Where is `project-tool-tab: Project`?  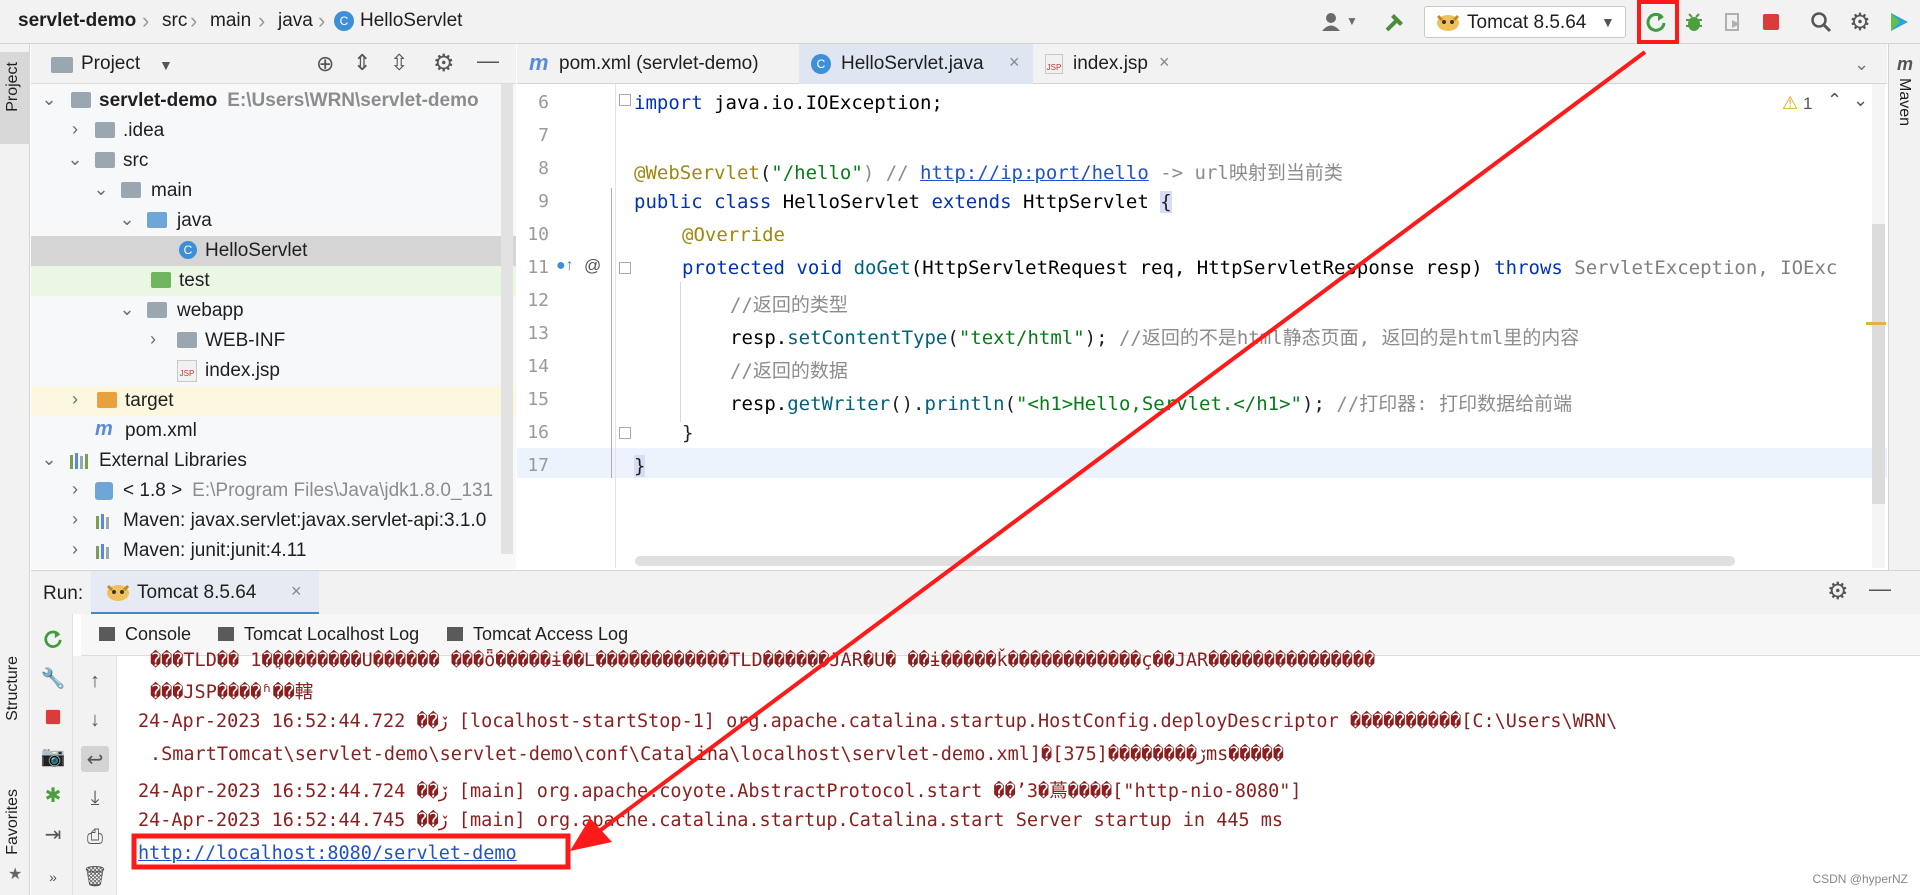 project-tool-tab: Project is located at coordinates (15, 98).